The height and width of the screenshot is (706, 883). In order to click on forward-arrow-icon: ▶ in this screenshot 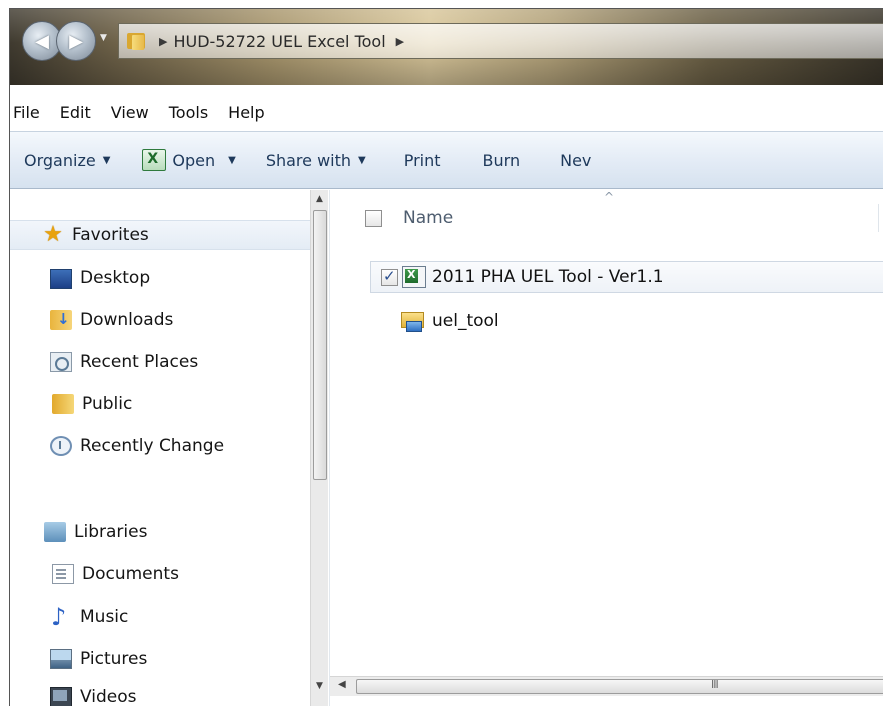, I will do `click(76, 41)`.